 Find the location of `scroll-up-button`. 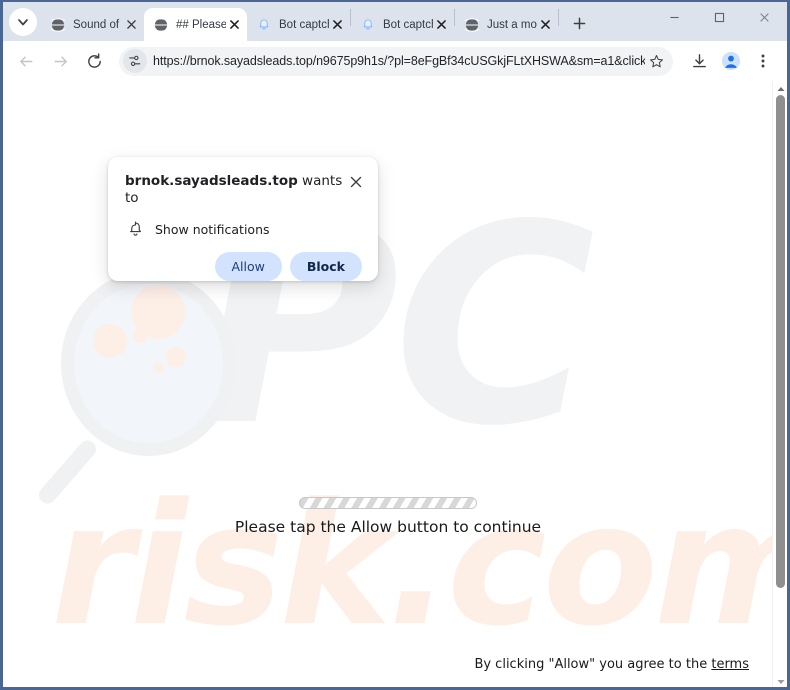

scroll-up-button is located at coordinates (780, 88).